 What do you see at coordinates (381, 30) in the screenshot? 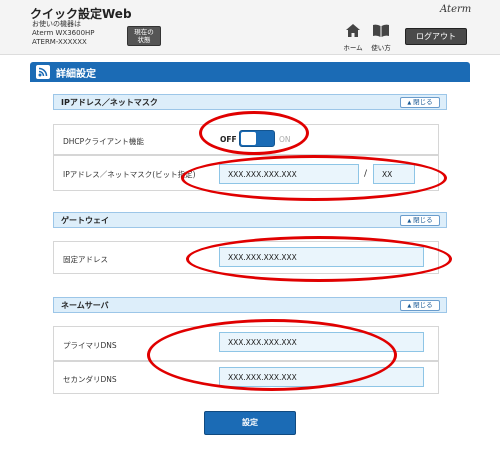
I see `book-icon` at bounding box center [381, 30].